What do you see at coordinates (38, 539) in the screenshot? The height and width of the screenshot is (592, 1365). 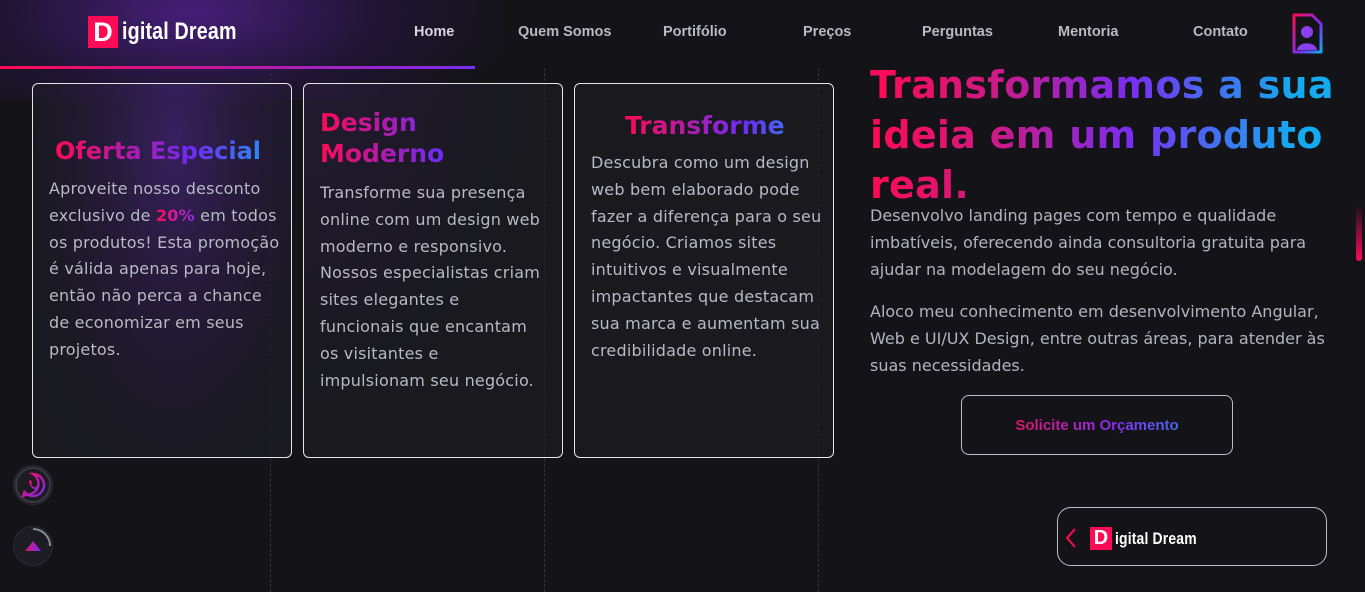 I see `arrow-up-icon` at bounding box center [38, 539].